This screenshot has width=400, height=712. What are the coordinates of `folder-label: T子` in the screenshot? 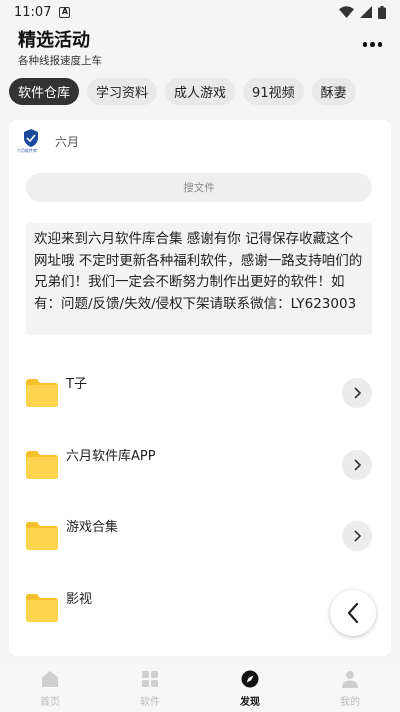 It's located at (76, 384).